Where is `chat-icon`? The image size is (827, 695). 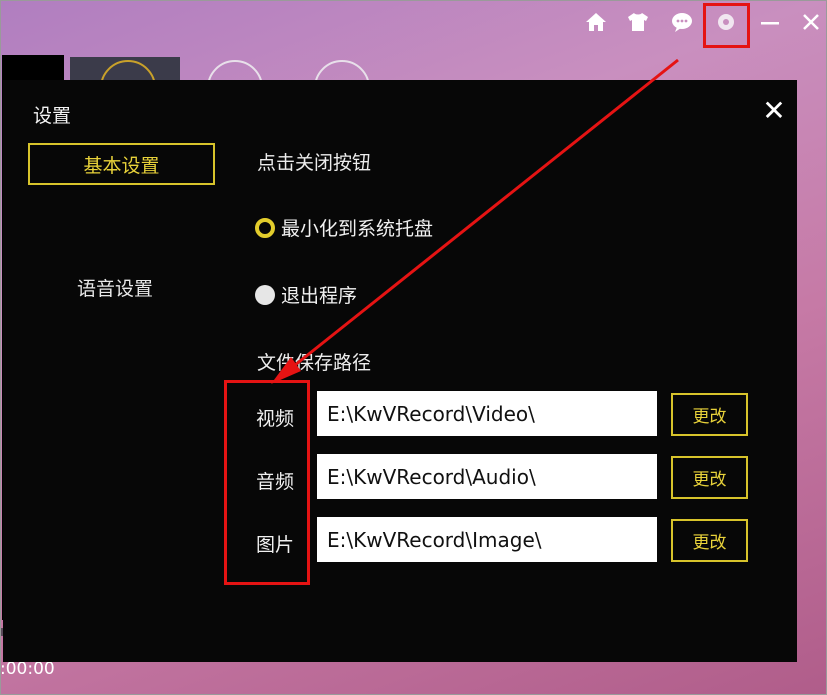
chat-icon is located at coordinates (682, 22).